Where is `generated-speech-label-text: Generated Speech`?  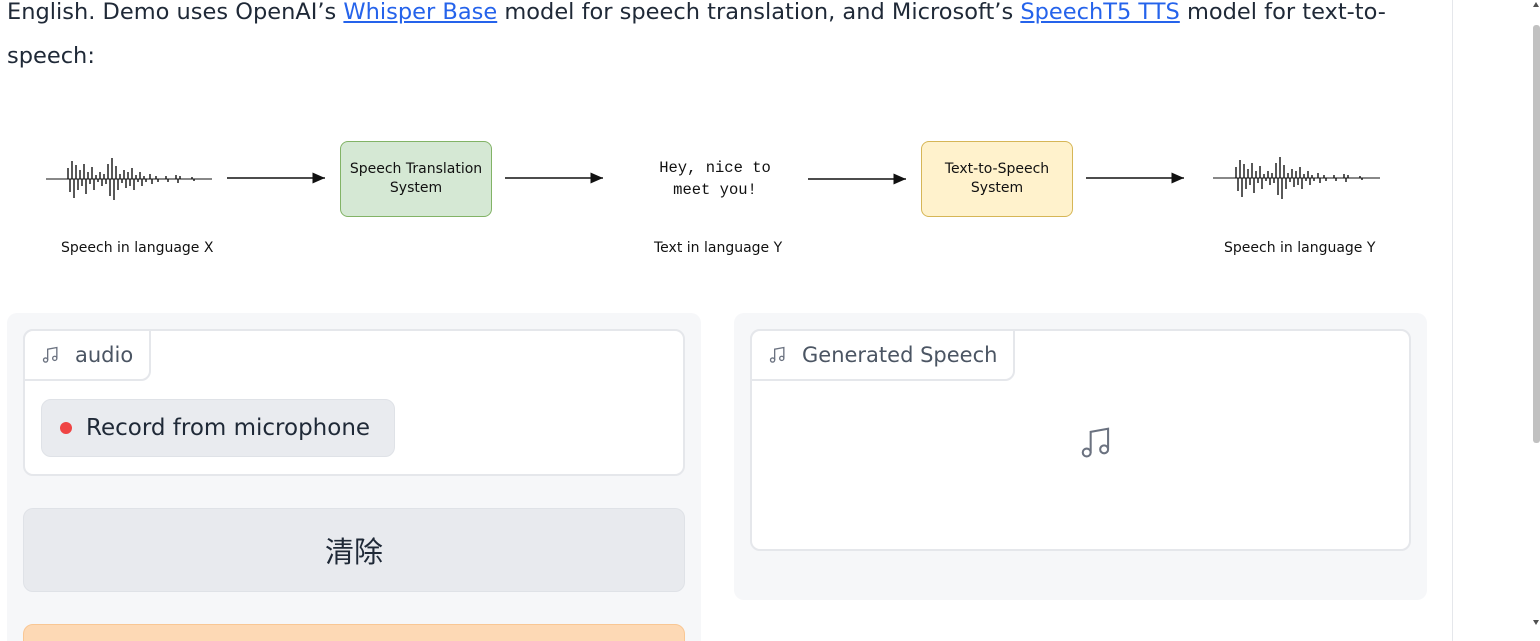 generated-speech-label-text: Generated Speech is located at coordinates (900, 355).